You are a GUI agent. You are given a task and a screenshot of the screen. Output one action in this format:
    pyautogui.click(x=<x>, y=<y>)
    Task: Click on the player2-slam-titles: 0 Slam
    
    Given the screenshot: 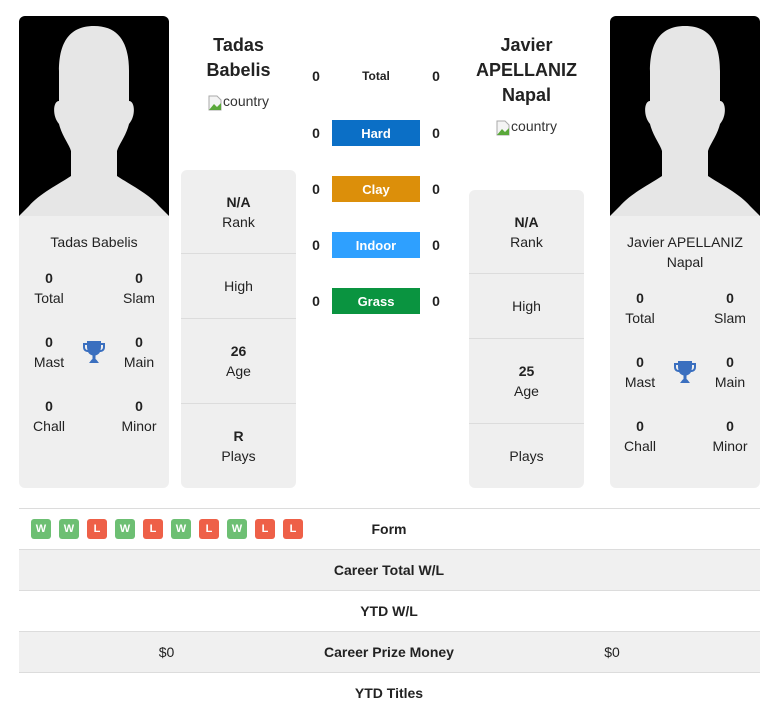 What is the action you would take?
    pyautogui.click(x=730, y=308)
    